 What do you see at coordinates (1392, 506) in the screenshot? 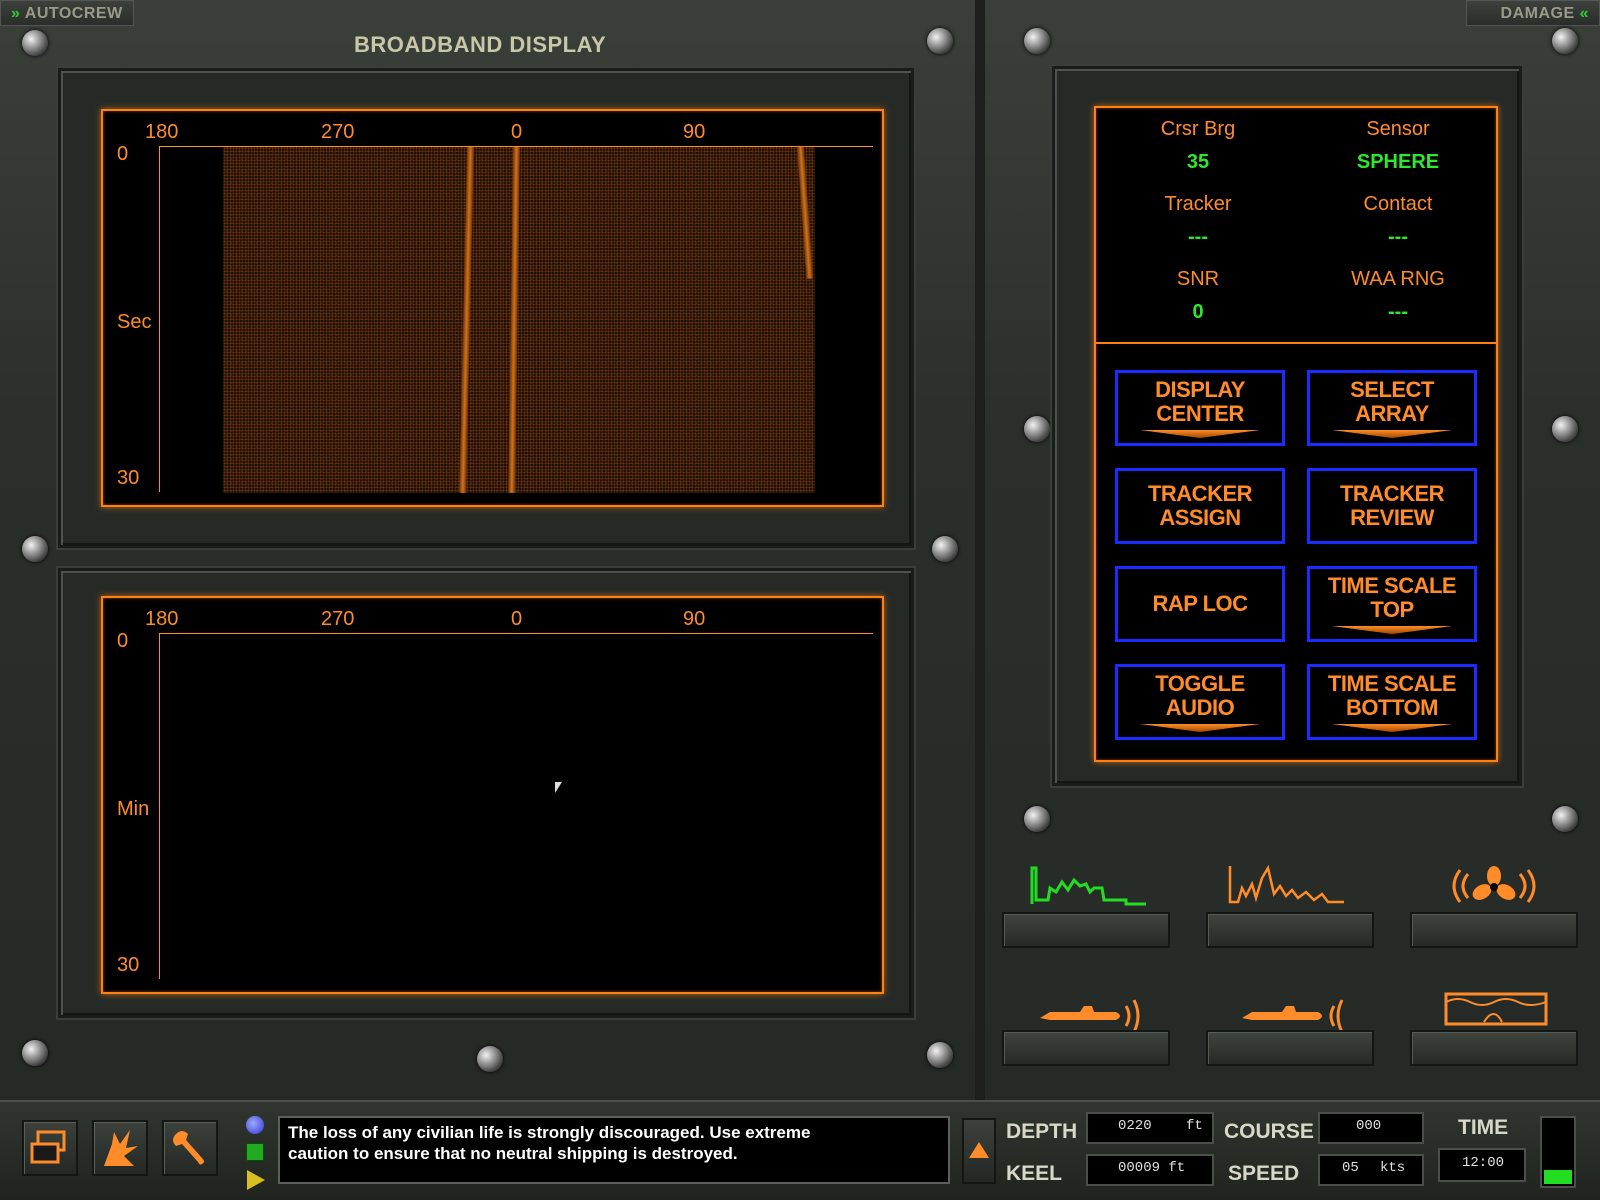
I see `tracker-review-button: TRACKER REVIEW` at bounding box center [1392, 506].